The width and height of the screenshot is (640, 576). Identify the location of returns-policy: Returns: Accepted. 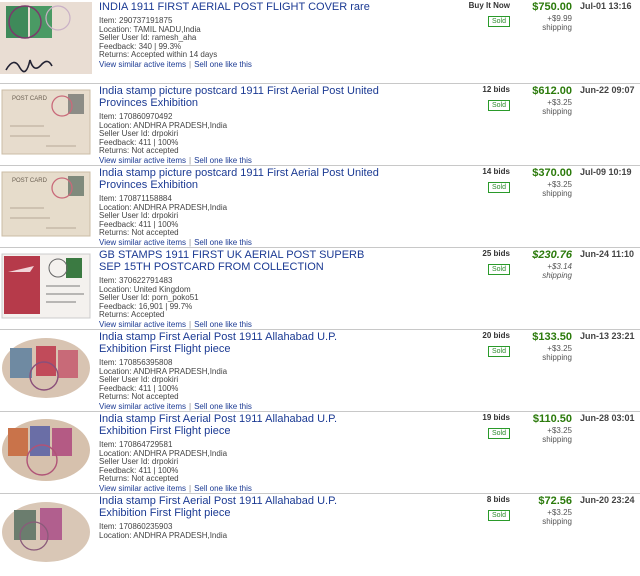
(132, 315).